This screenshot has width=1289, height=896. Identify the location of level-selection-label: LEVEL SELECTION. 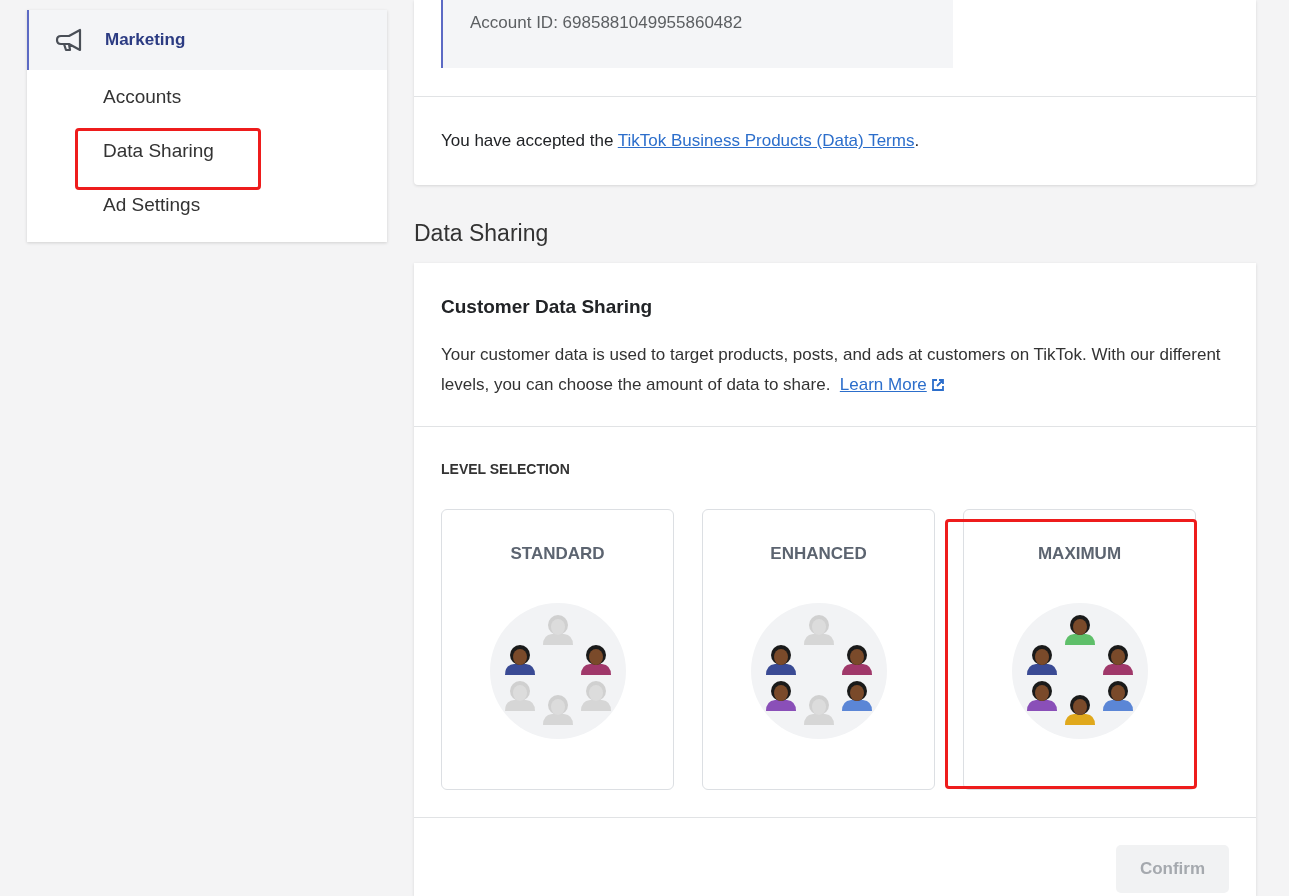
(505, 468).